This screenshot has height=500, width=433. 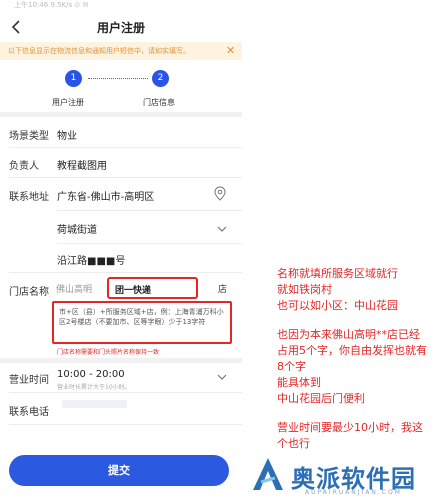 I want to click on step-2-circle: 2, so click(x=160, y=78).